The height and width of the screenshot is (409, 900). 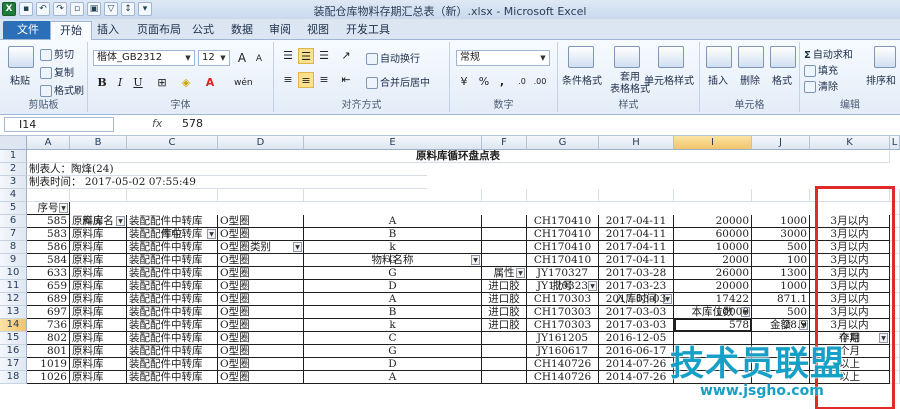 What do you see at coordinates (821, 85) in the screenshot?
I see `clear-button: 清除` at bounding box center [821, 85].